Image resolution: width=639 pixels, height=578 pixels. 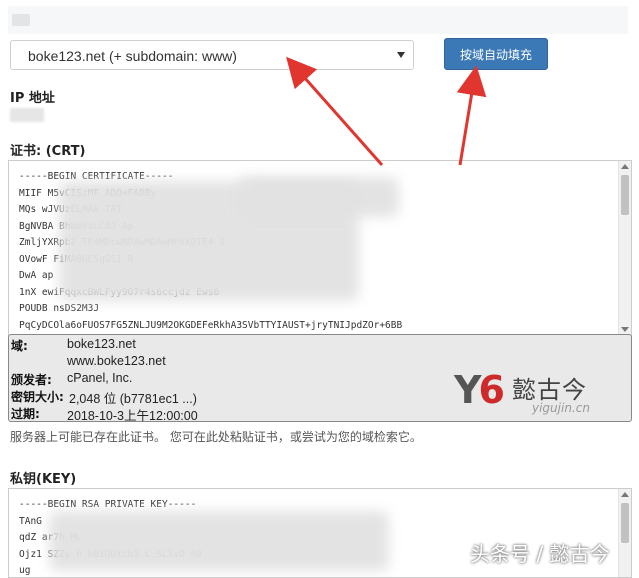 What do you see at coordinates (59, 308) in the screenshot?
I see `certificate-line: POUDB nsDS2M3J` at bounding box center [59, 308].